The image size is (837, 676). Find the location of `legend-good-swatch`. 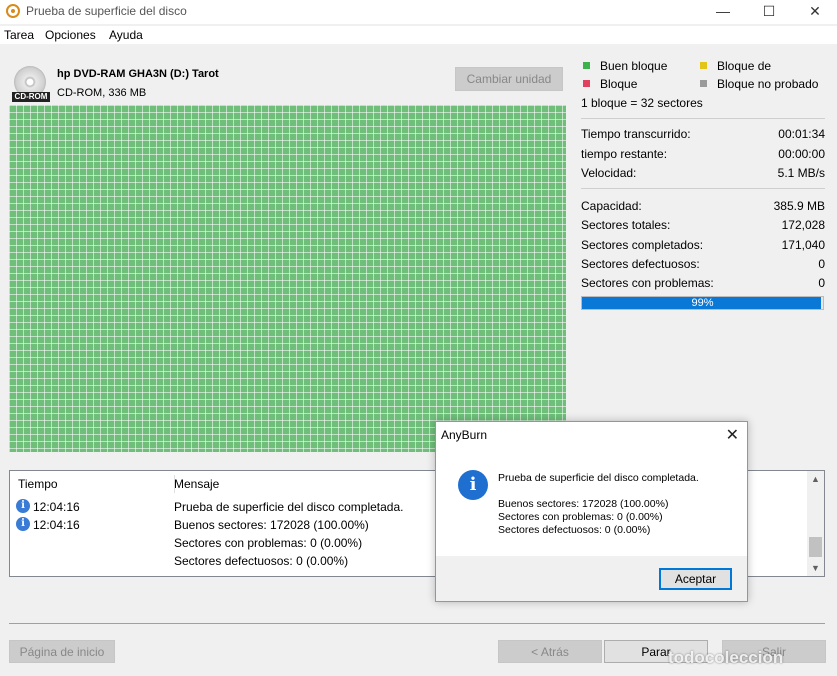

legend-good-swatch is located at coordinates (586, 65).